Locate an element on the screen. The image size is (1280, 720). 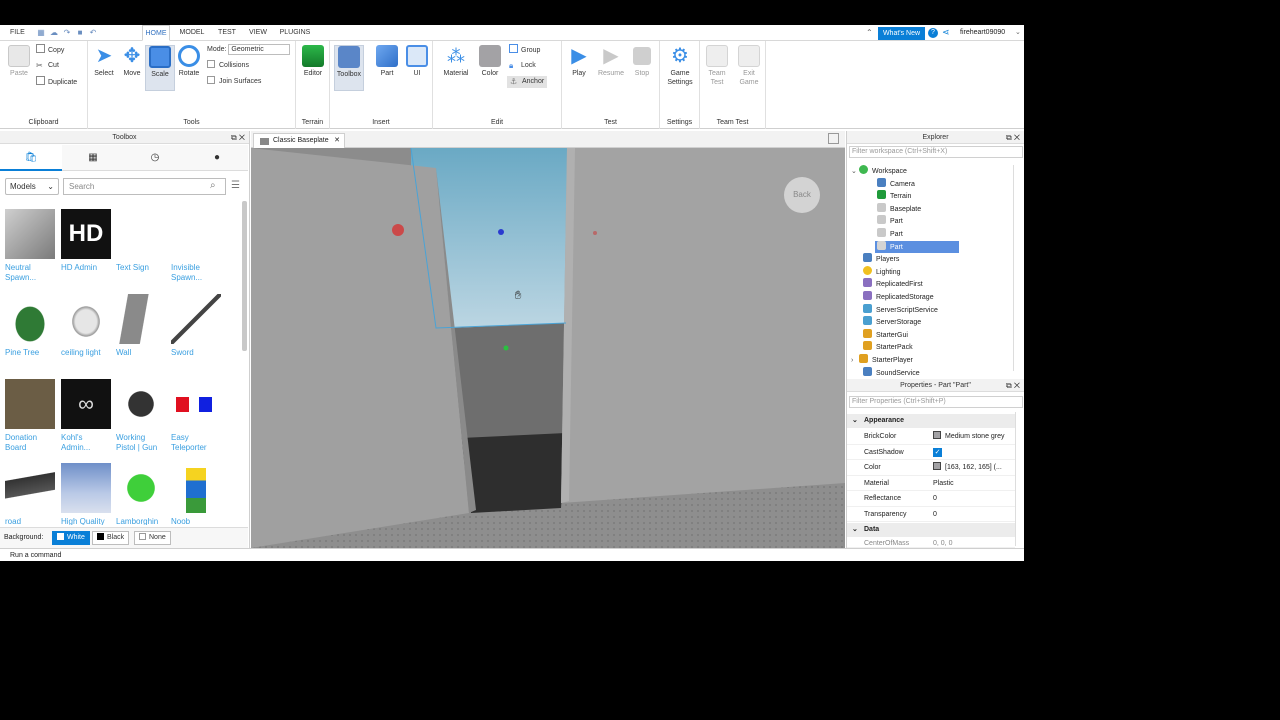
terrain-editor-button: Editor is located at coordinates (313, 68).